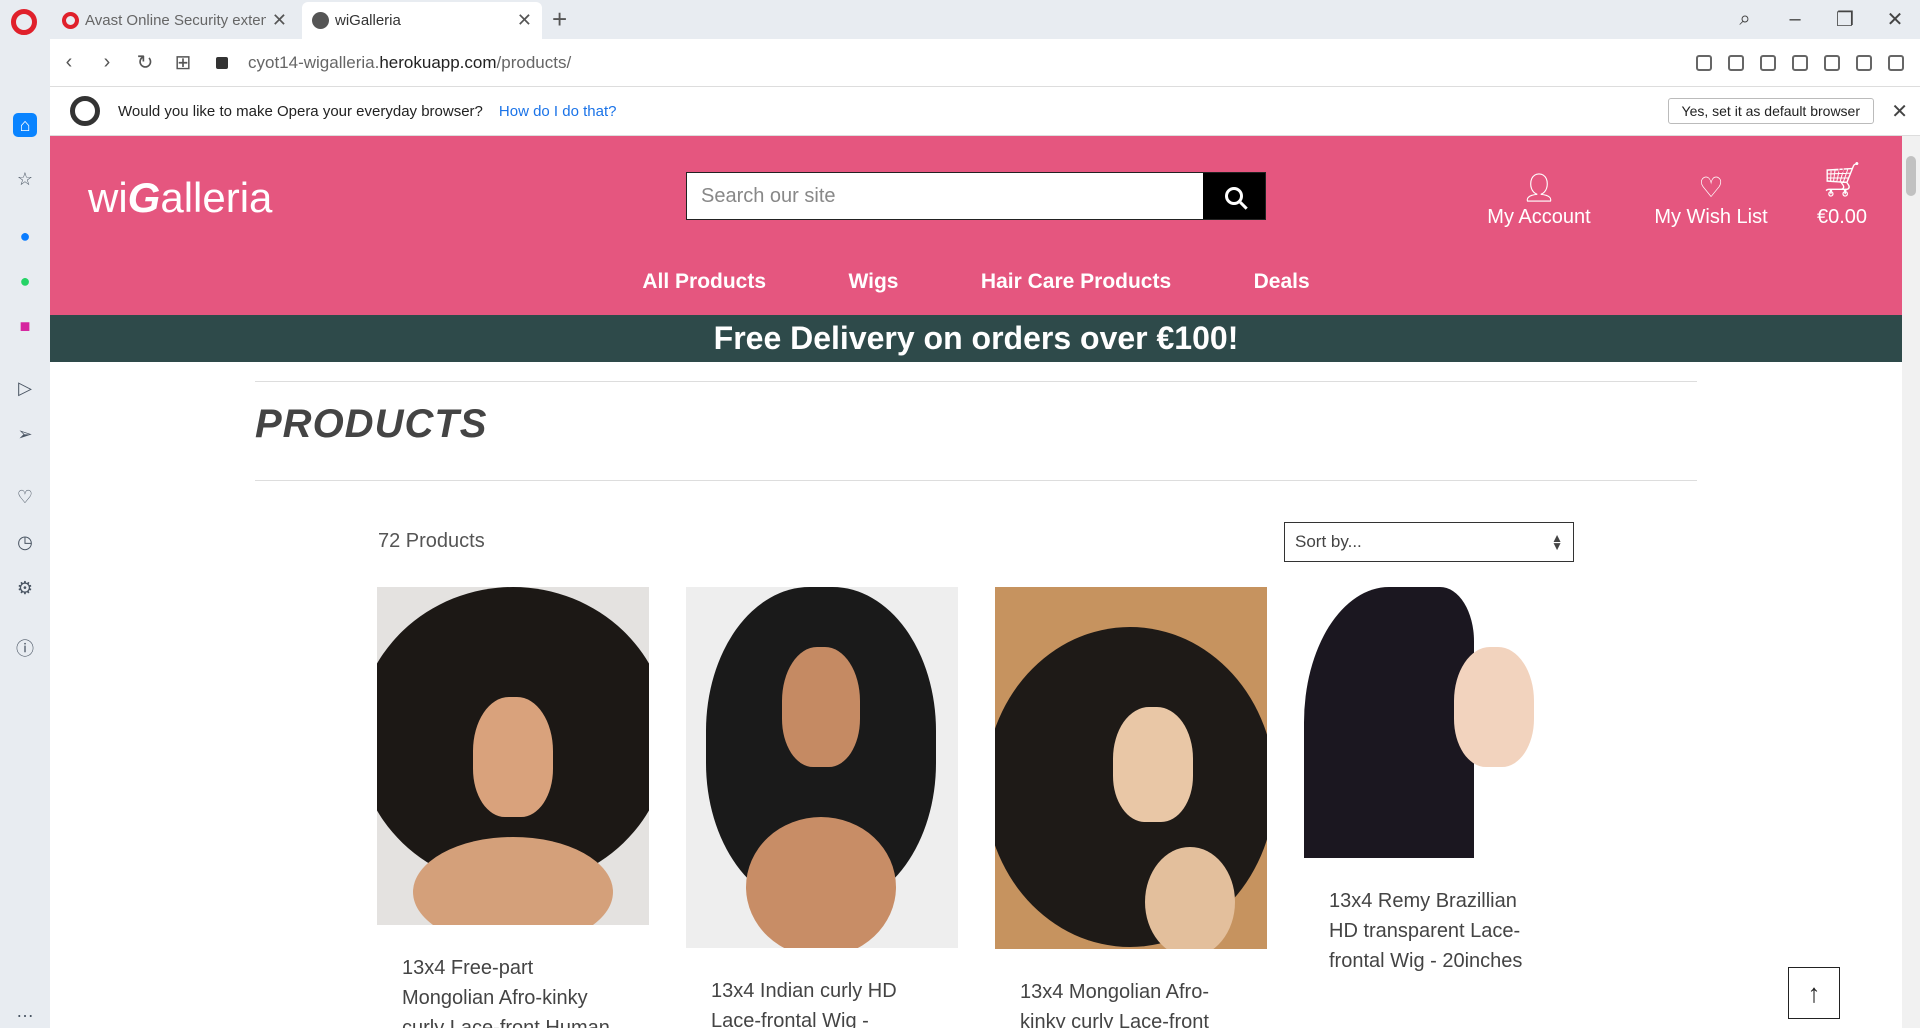 This screenshot has width=1920, height=1028. Describe the element at coordinates (1282, 282) in the screenshot. I see `nav-deals: Deals` at that location.